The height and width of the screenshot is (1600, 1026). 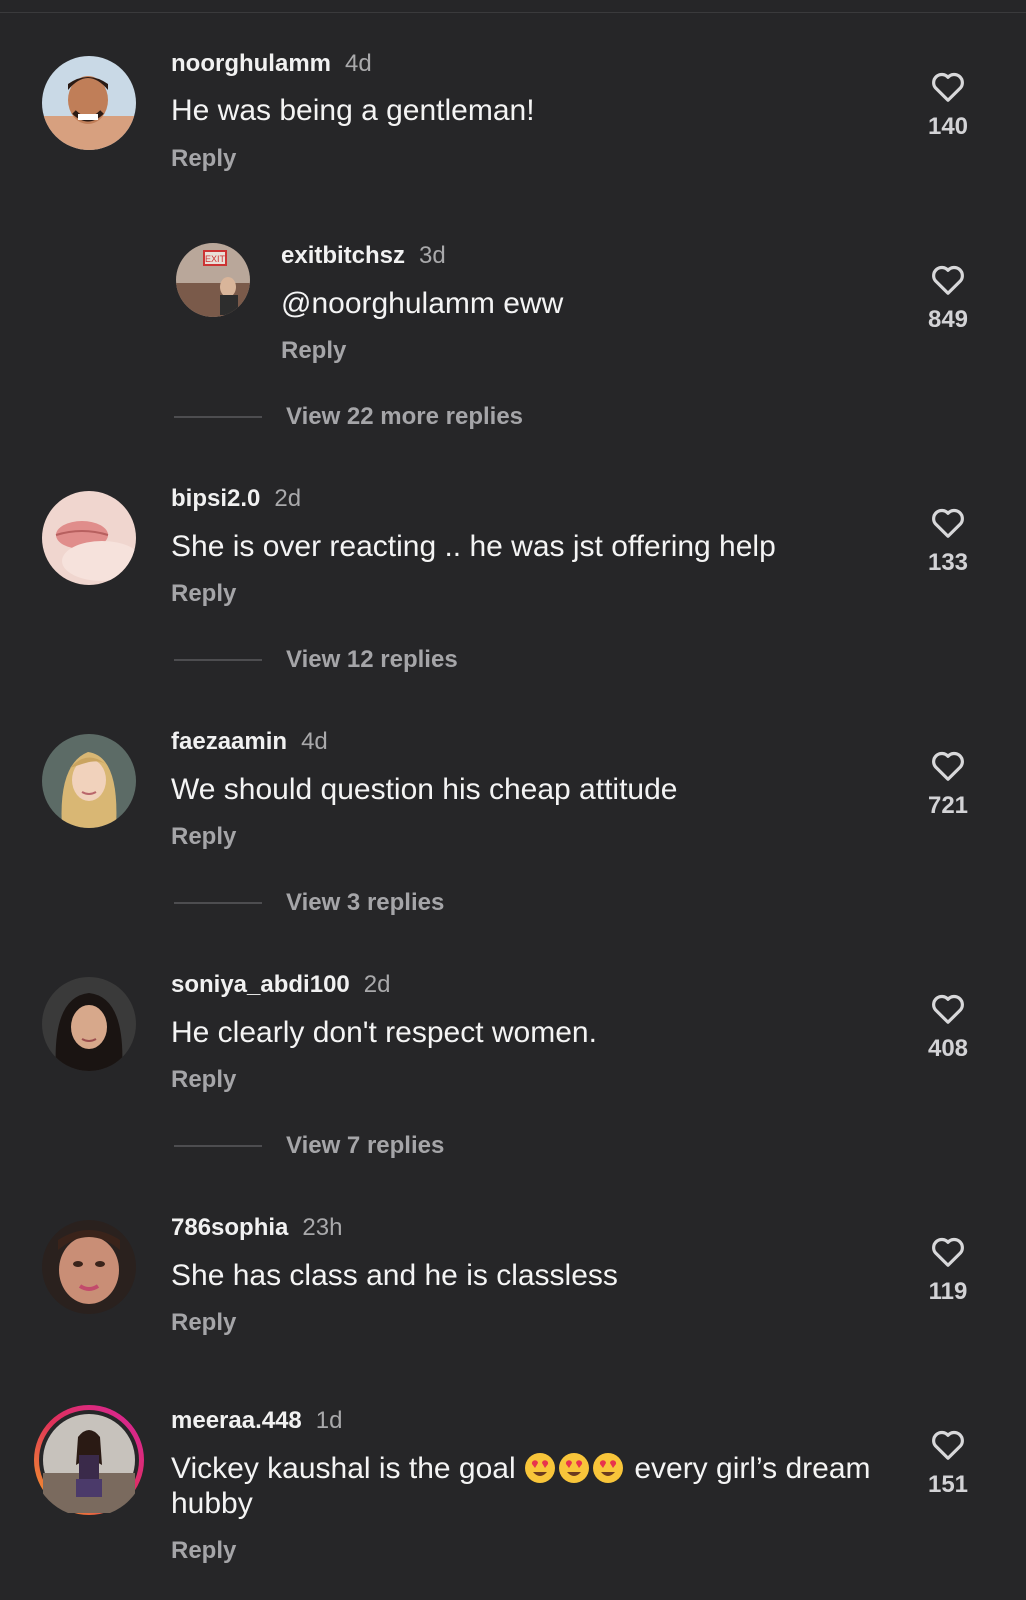 I want to click on like-count: 849, so click(x=948, y=319).